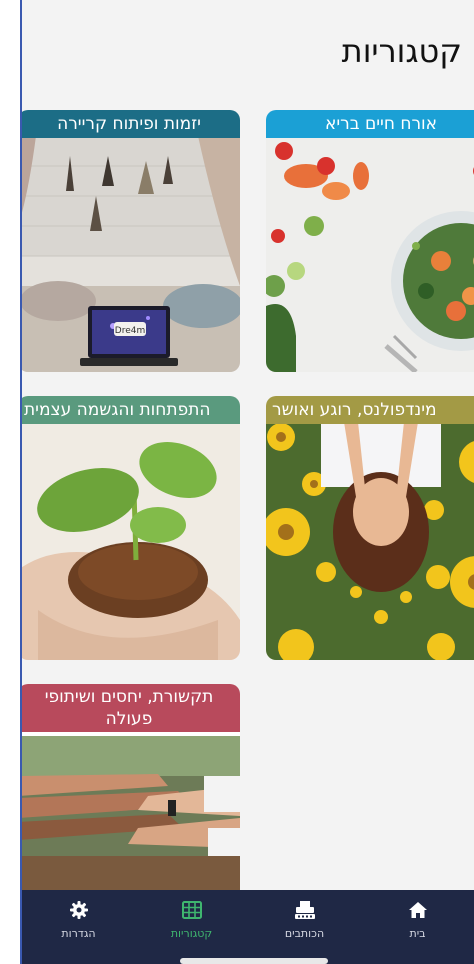  Describe the element at coordinates (305, 910) in the screenshot. I see `typewriter-icon` at that location.